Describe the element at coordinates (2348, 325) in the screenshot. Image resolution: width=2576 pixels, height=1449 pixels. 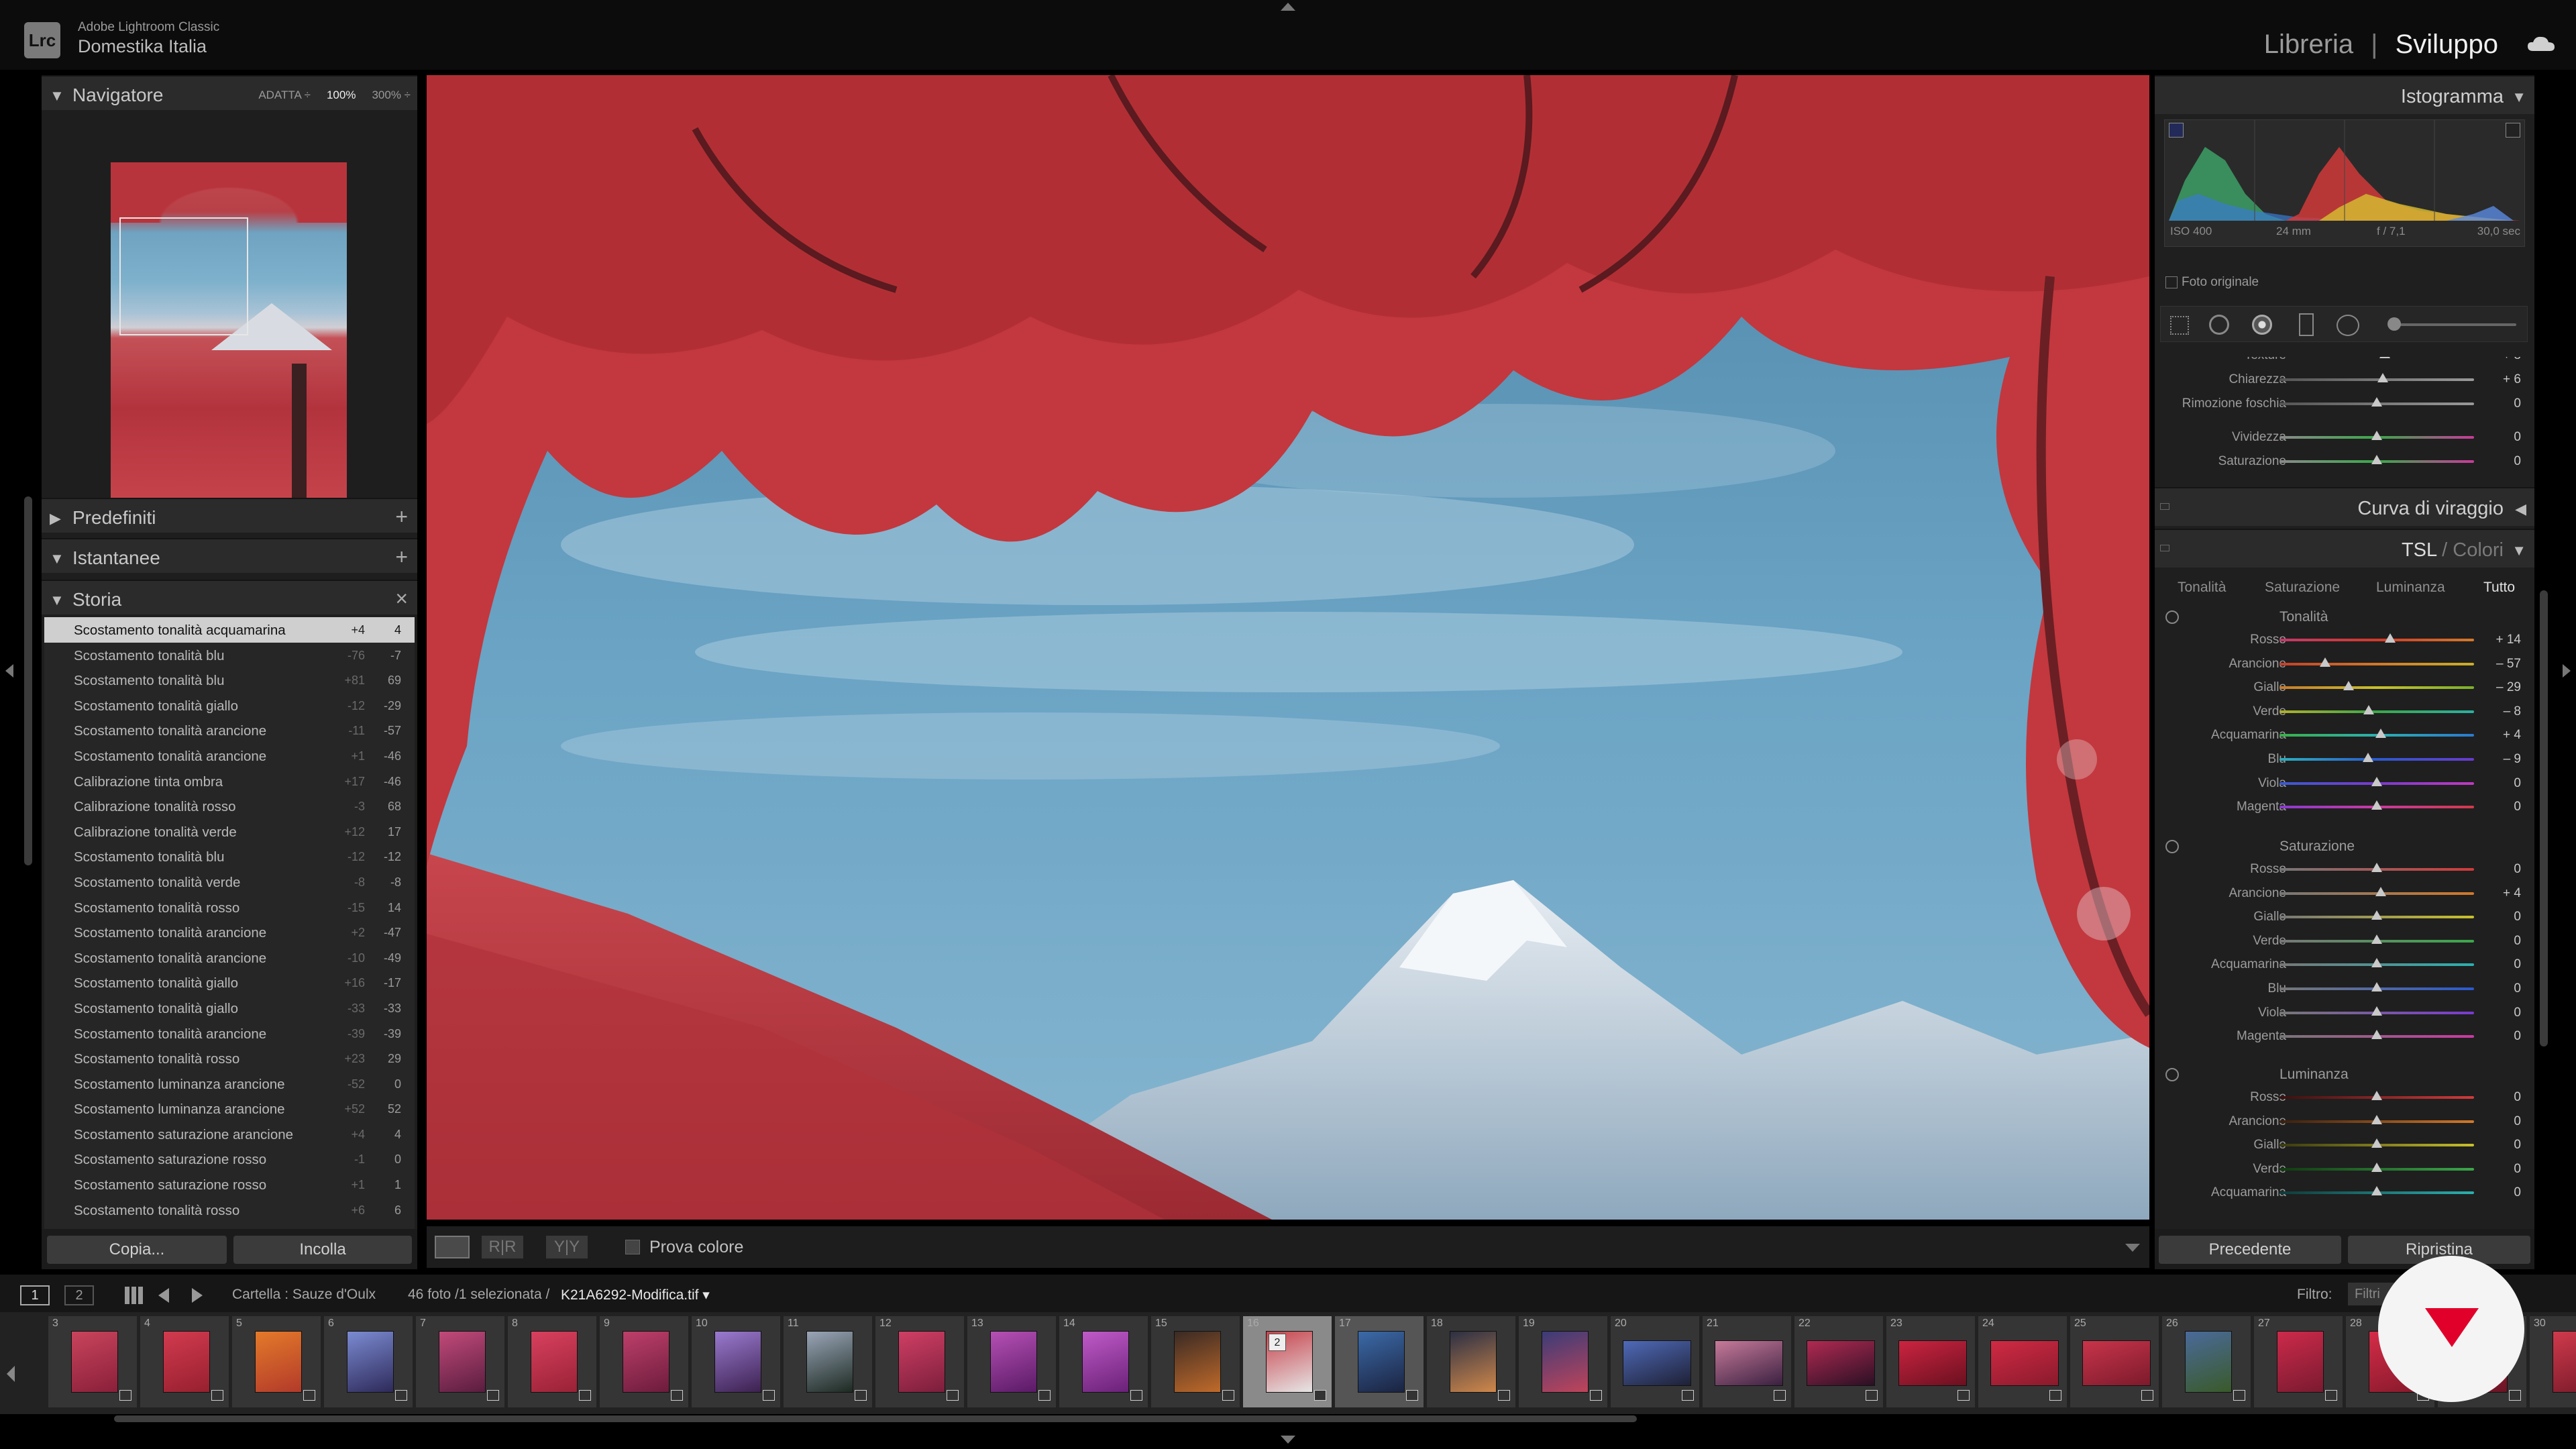
I see `radial-filter-icon` at that location.